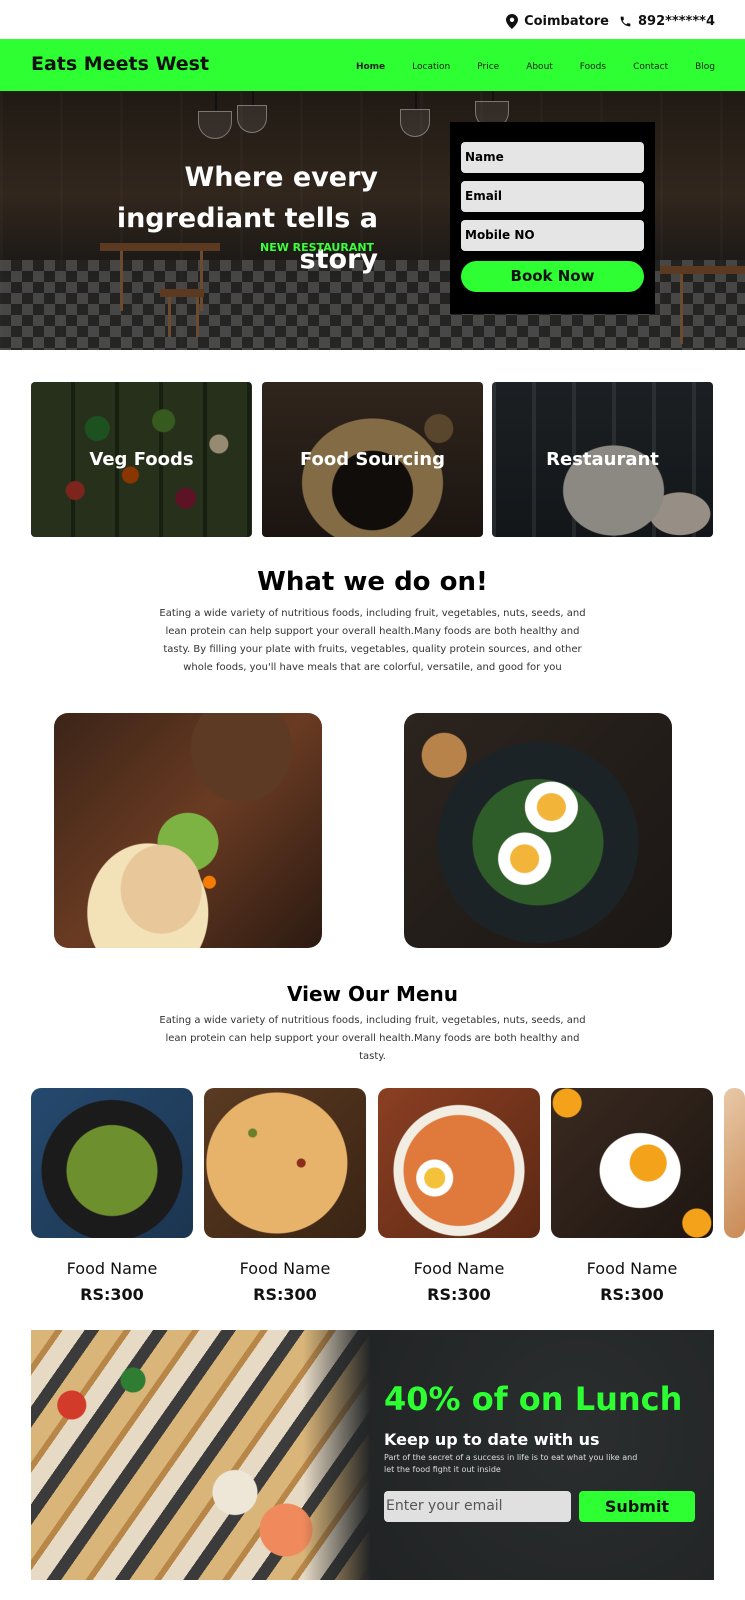  What do you see at coordinates (702, 270) in the screenshot?
I see `table-top` at bounding box center [702, 270].